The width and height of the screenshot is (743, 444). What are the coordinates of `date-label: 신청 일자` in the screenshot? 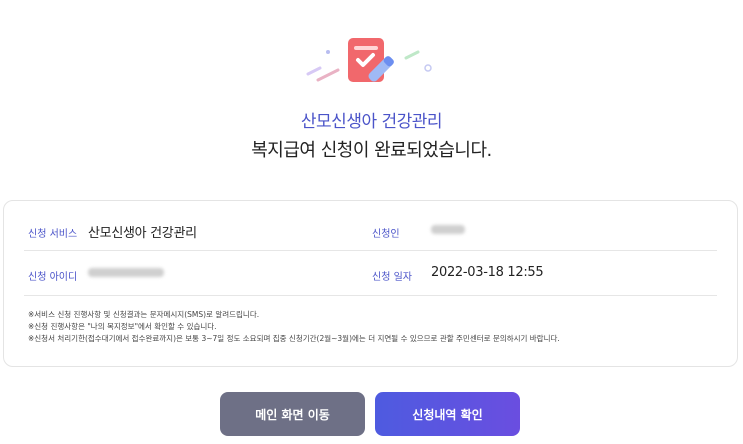 It's located at (392, 277).